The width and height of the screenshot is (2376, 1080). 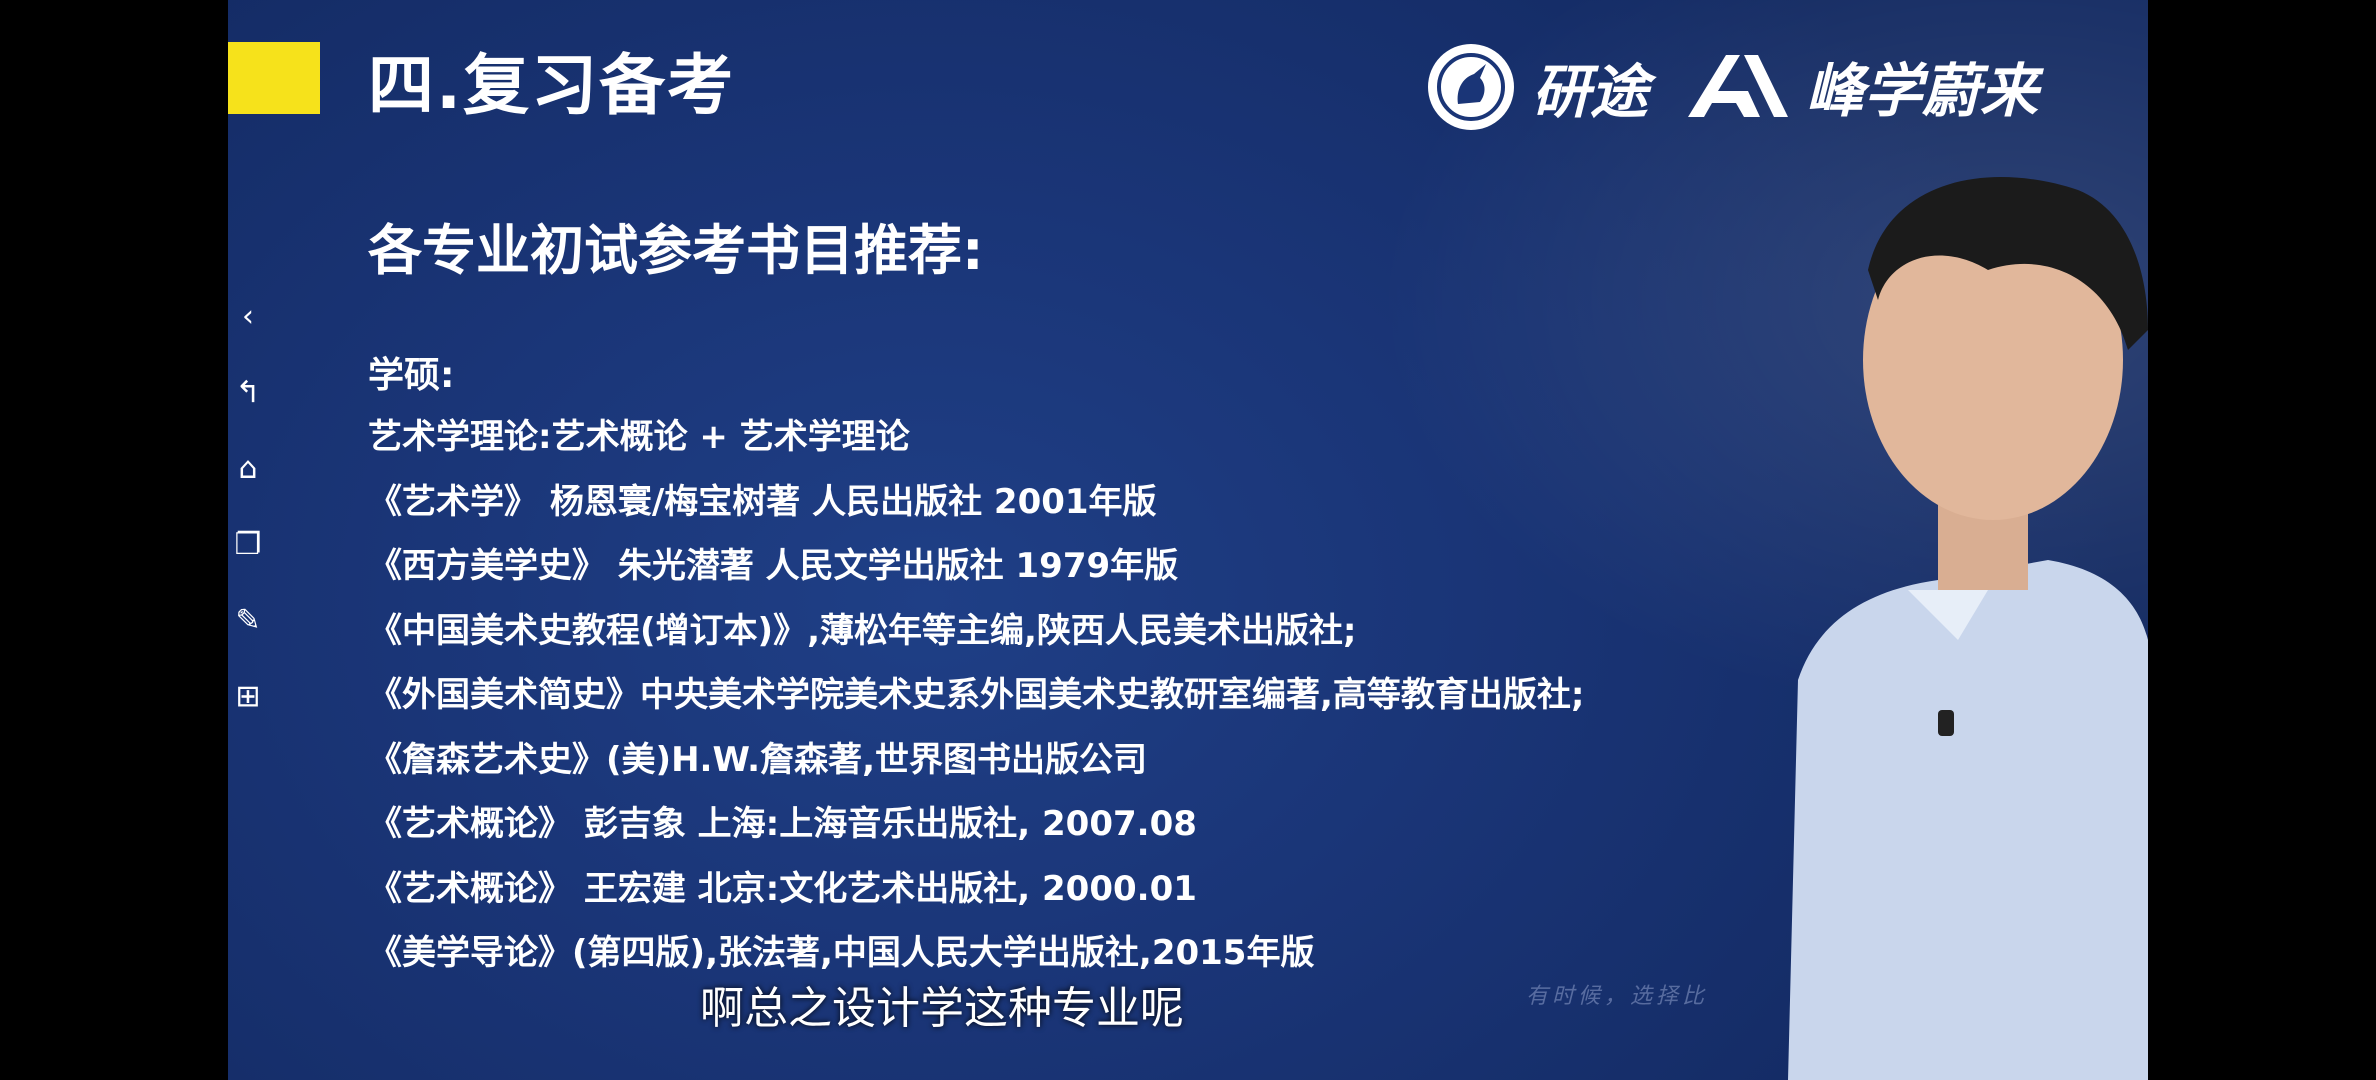 I want to click on section-marker, so click(x=274, y=78).